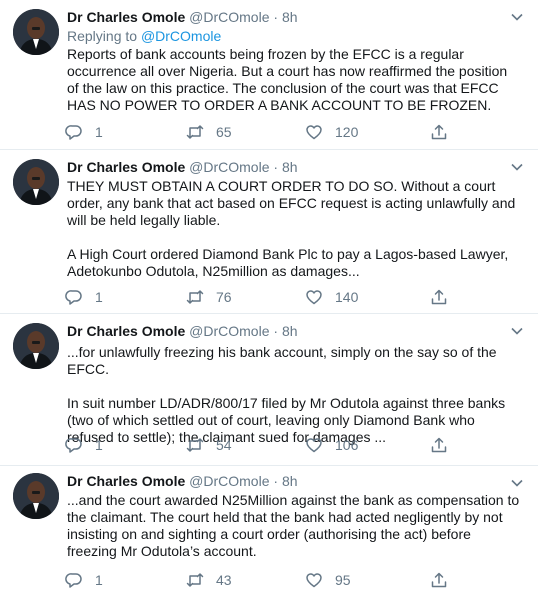 This screenshot has height=606, width=538. I want to click on tweet-actions: 1 65 120, so click(275, 132).